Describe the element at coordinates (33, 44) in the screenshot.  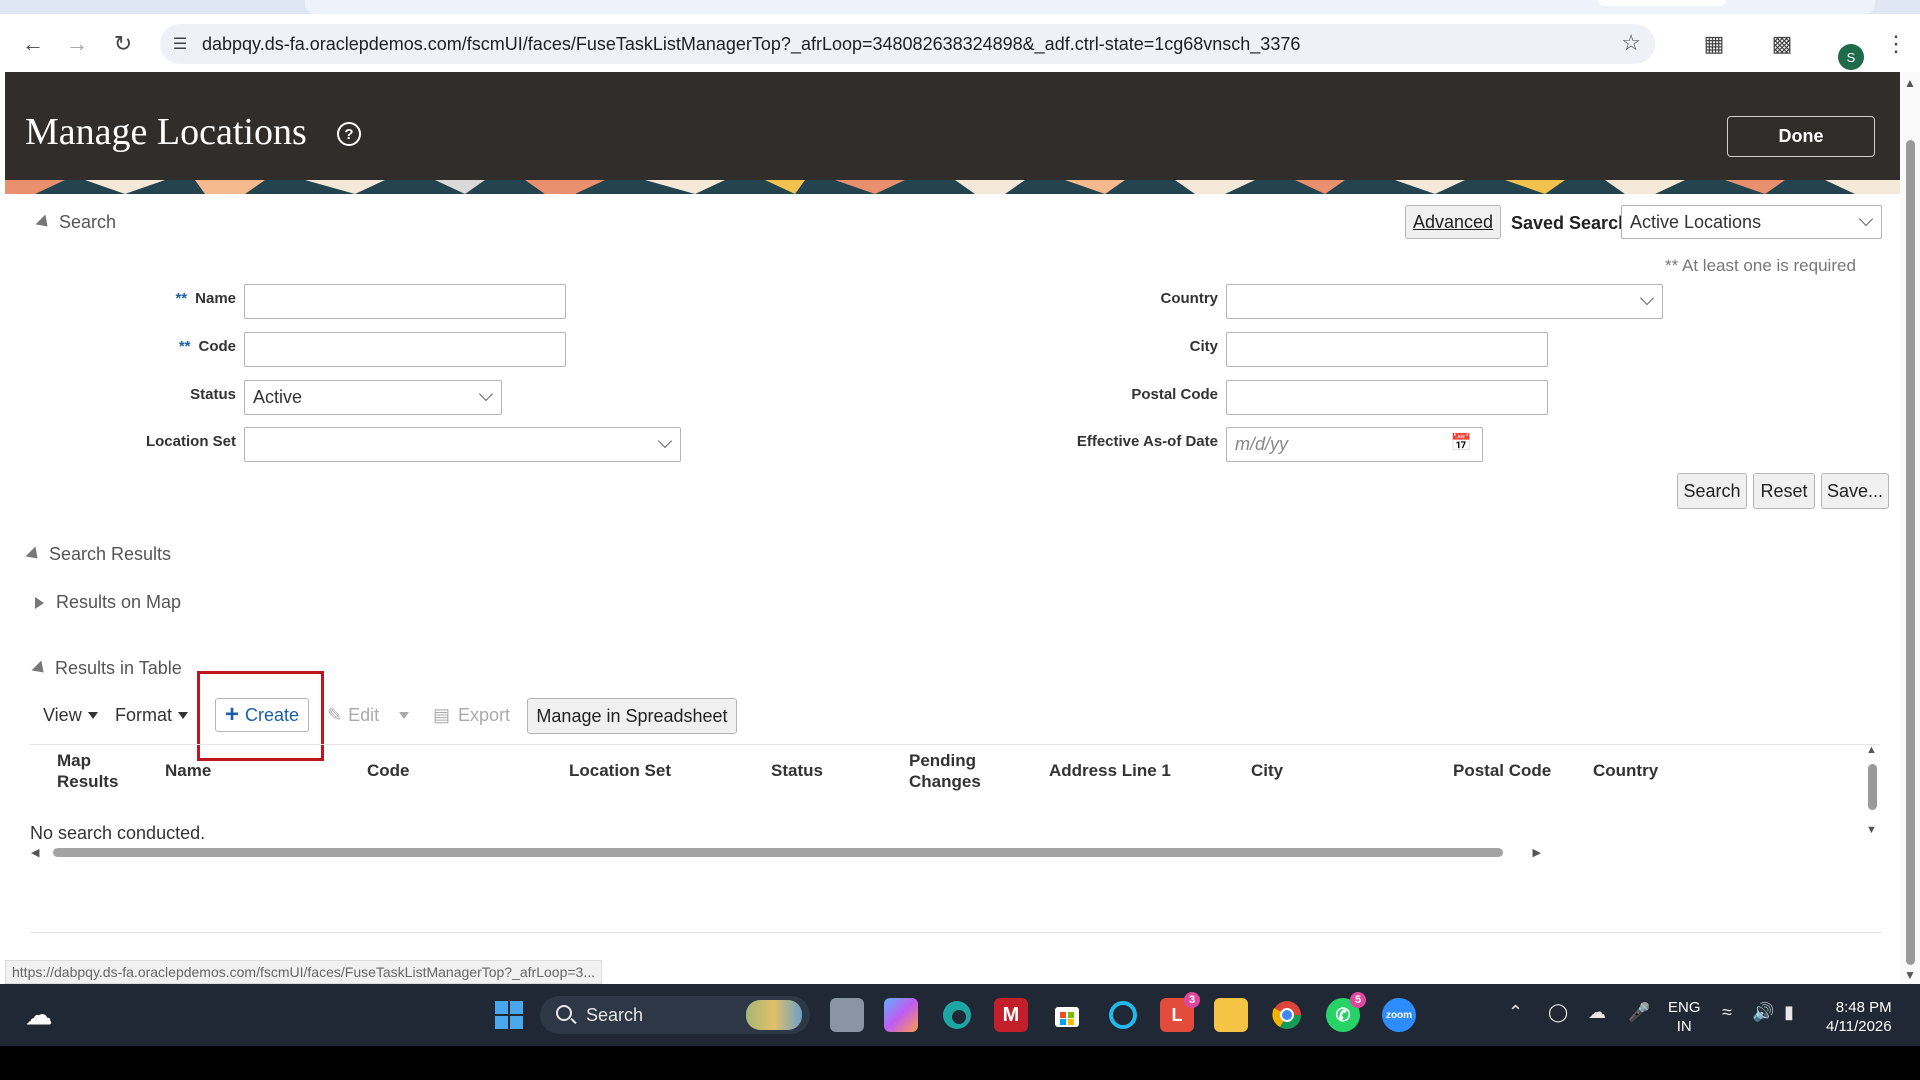
I see `back-icon: ←` at that location.